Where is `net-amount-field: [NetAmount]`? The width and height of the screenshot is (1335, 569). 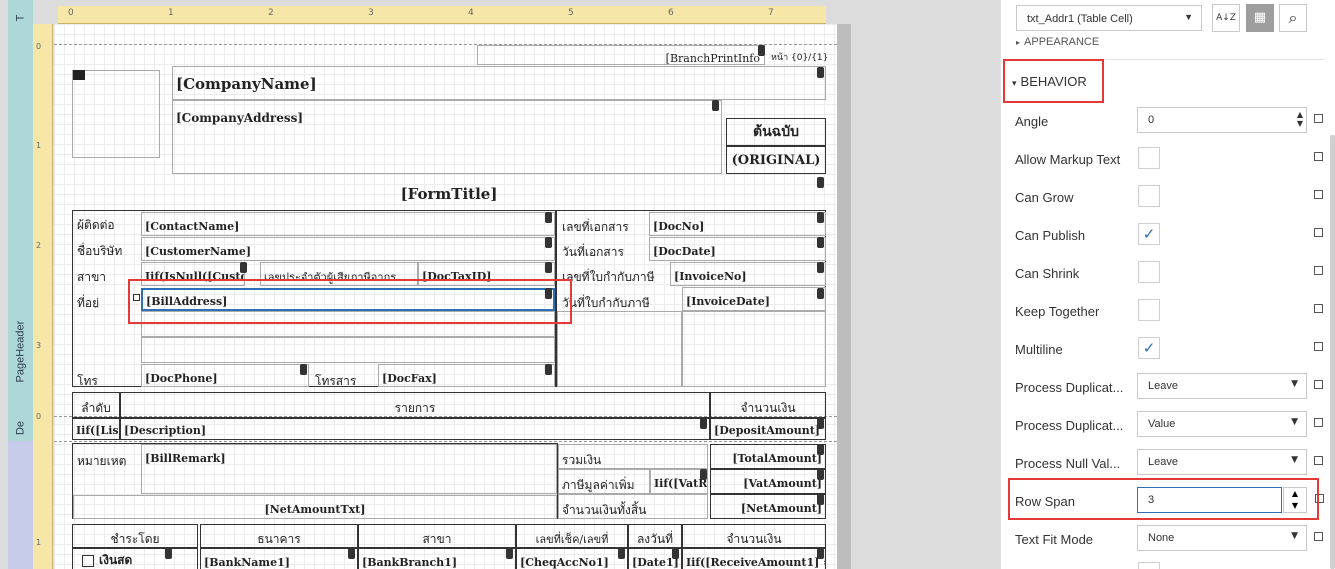 net-amount-field: [NetAmount] is located at coordinates (768, 506).